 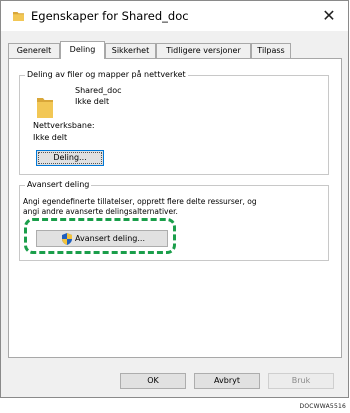 I want to click on window-title: Egenskaper for Shared_doc, so click(x=110, y=16).